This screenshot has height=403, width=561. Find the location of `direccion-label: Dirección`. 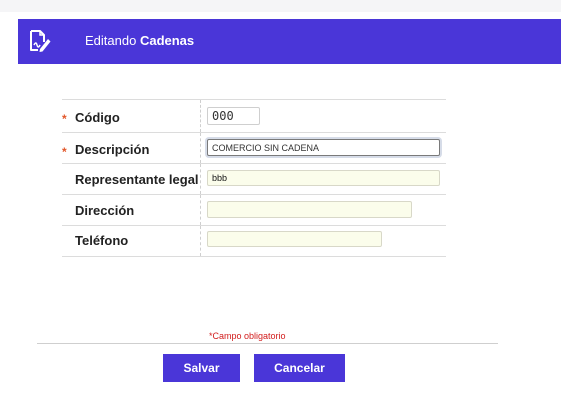

direccion-label: Dirección is located at coordinates (105, 210).